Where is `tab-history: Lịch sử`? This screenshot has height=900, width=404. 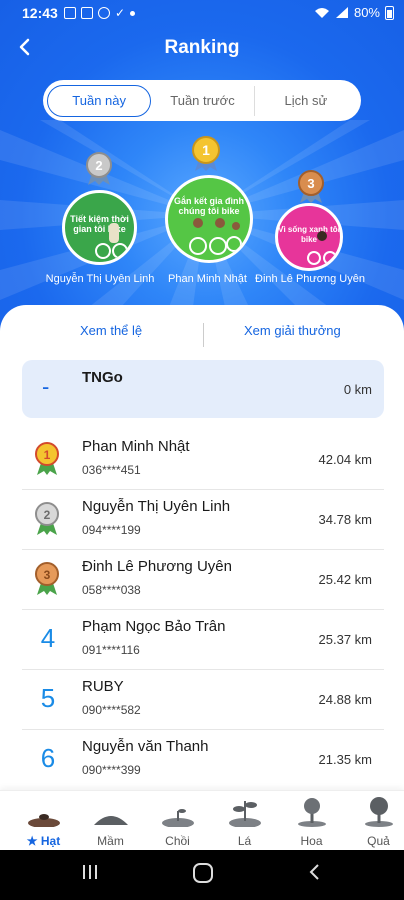
tab-history: Lịch sử is located at coordinates (306, 101).